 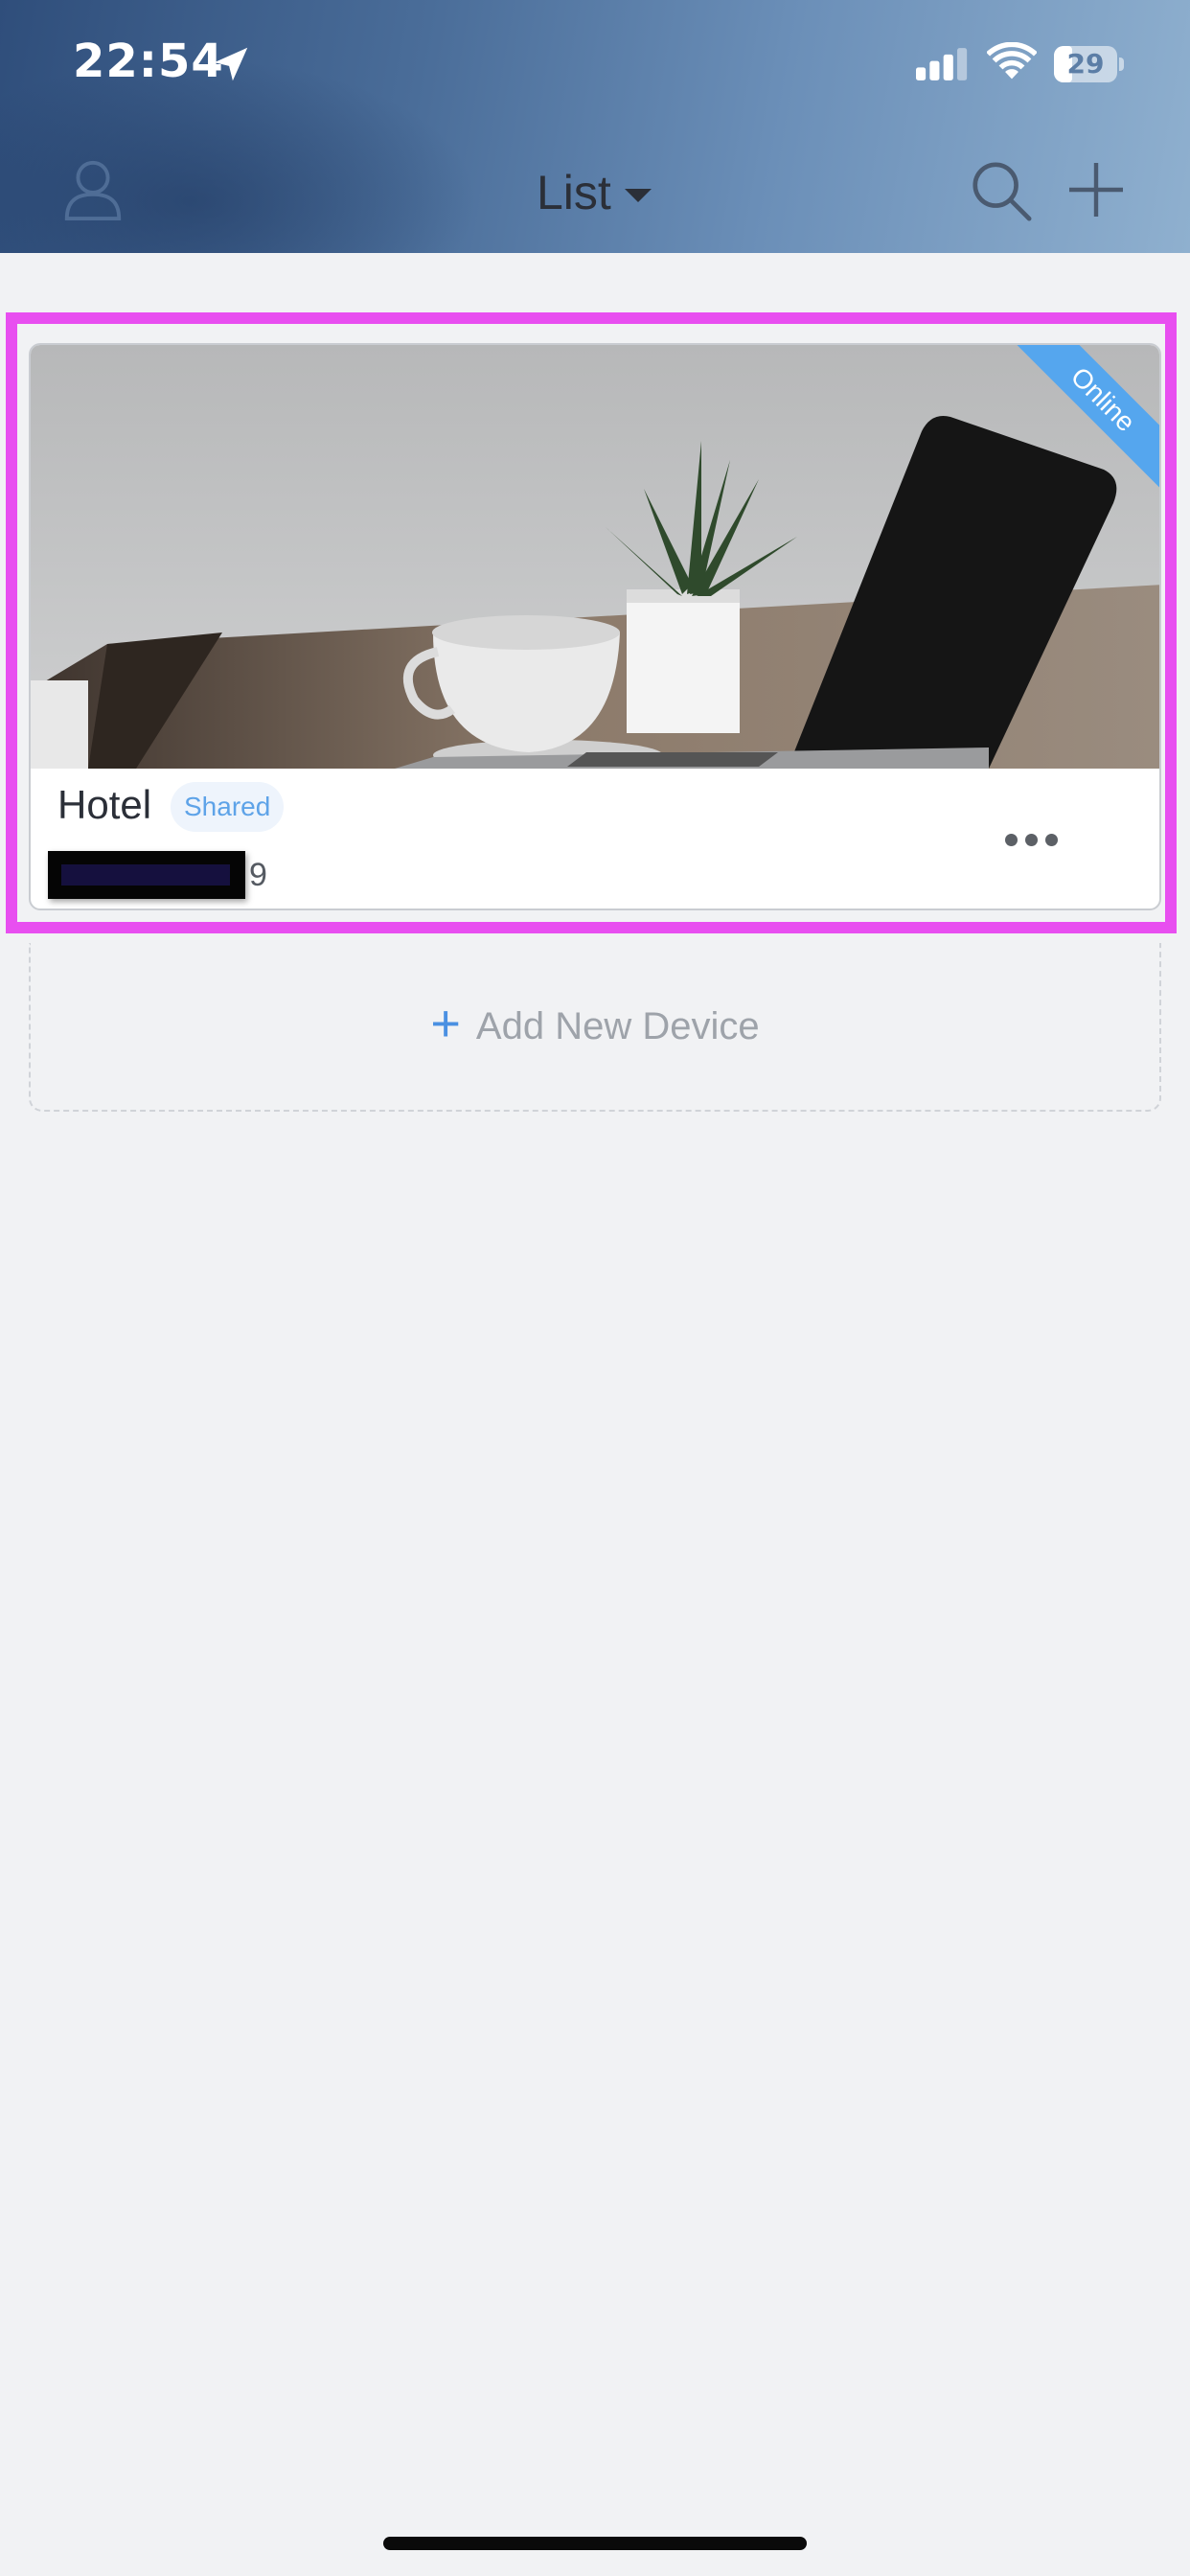 What do you see at coordinates (595, 126) in the screenshot?
I see `top-header: 22:54 29 List` at bounding box center [595, 126].